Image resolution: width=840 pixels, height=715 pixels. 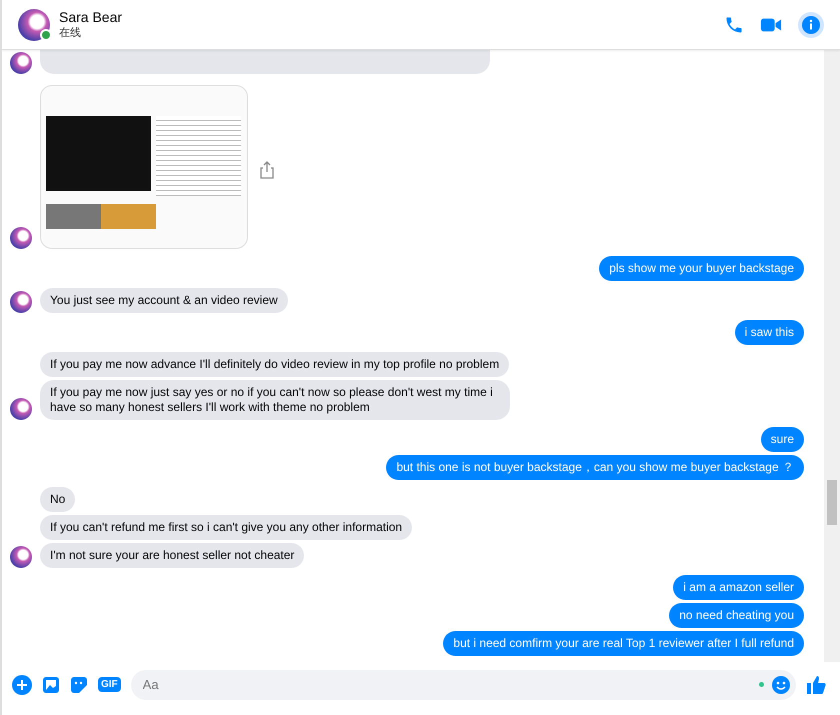 What do you see at coordinates (736, 615) in the screenshot?
I see `message-bubble: no need cheating you` at bounding box center [736, 615].